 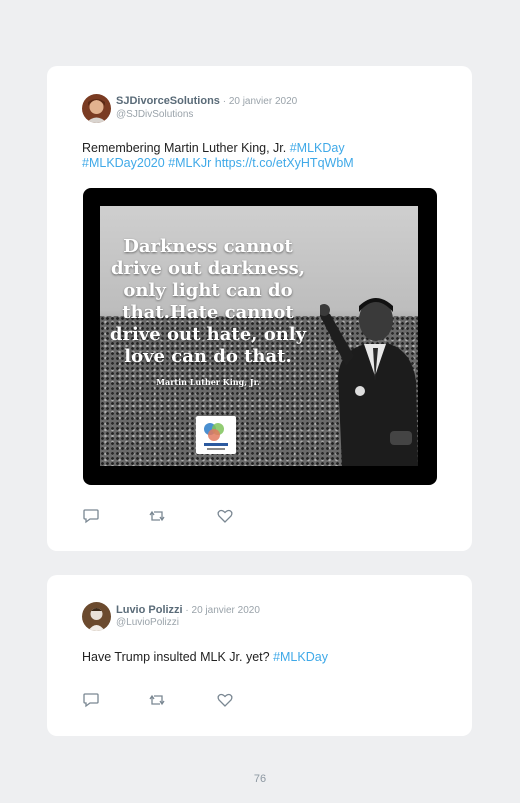 I want to click on tweet-text: Have Trump insulted MLK Jr. yet? #MLKDay, so click(x=262, y=657).